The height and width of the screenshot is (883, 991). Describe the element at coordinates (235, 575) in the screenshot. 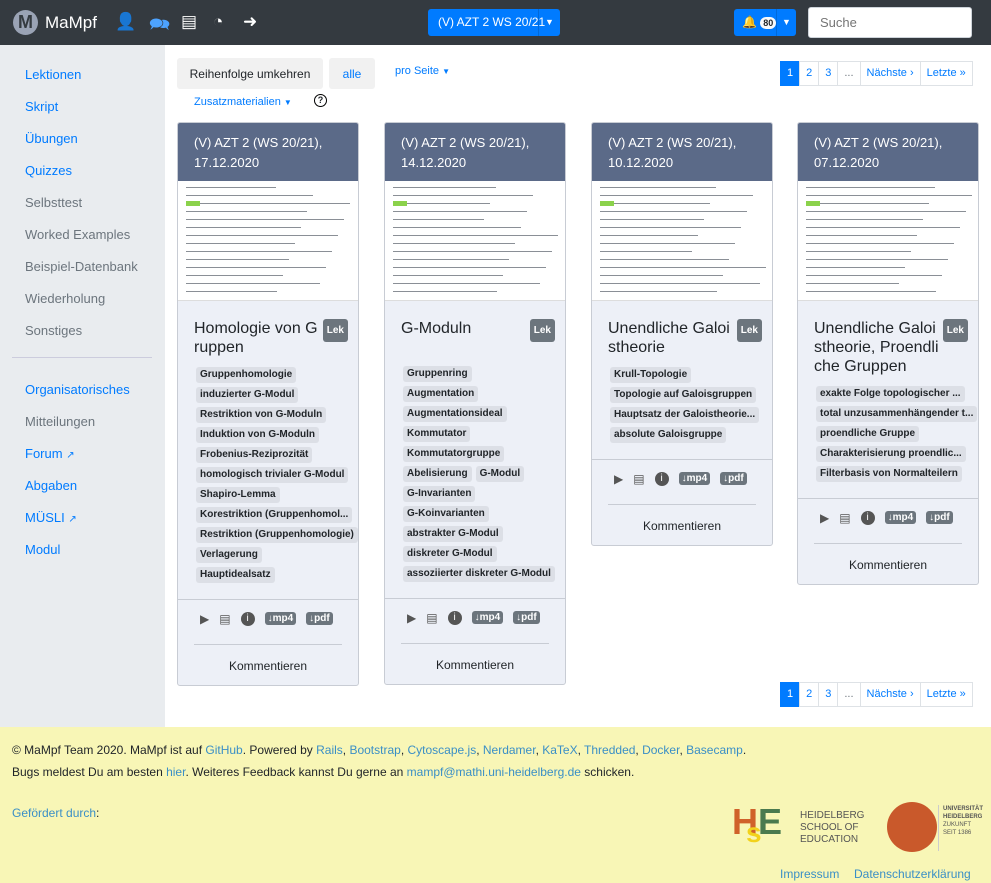

I see `tag: Hauptidealsatz` at that location.